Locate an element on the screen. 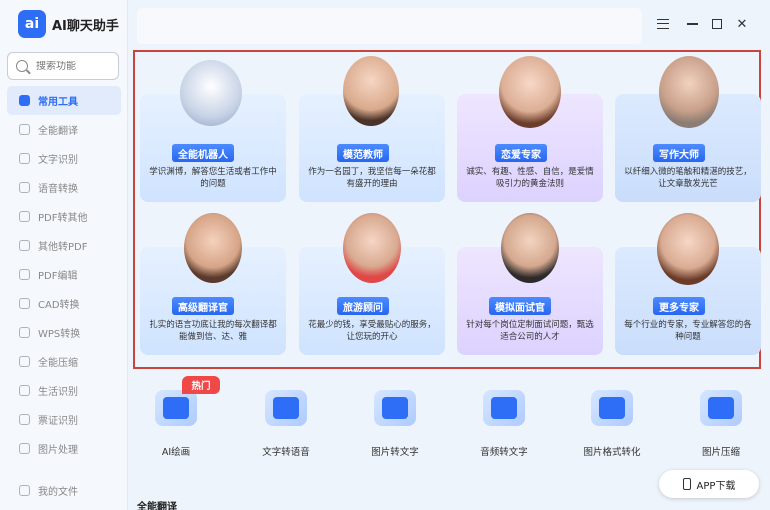  expert-card-interviewer: 模拟面试官 针对每个岗位定制面试问题，甄选适合公司的人才 is located at coordinates (530, 284).